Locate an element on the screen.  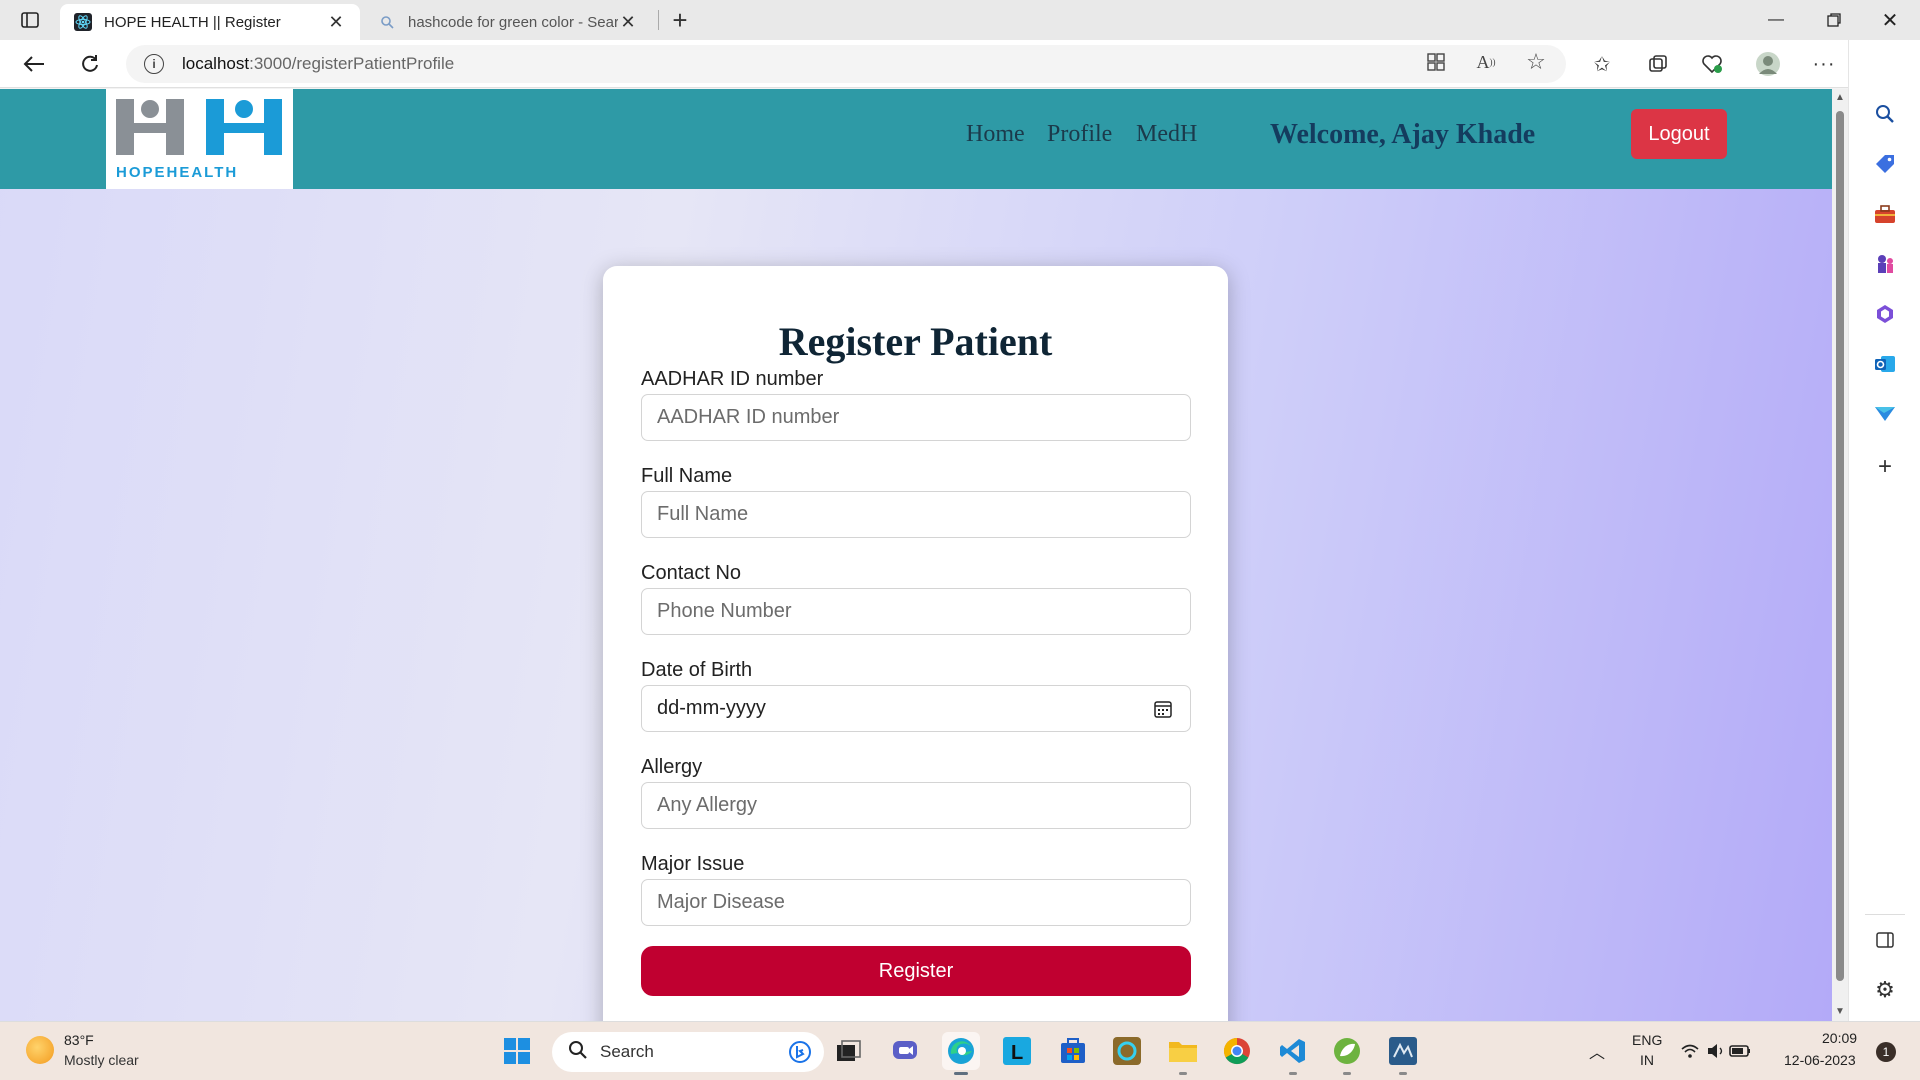
taskbar-search-box: Search is located at coordinates (688, 1052).